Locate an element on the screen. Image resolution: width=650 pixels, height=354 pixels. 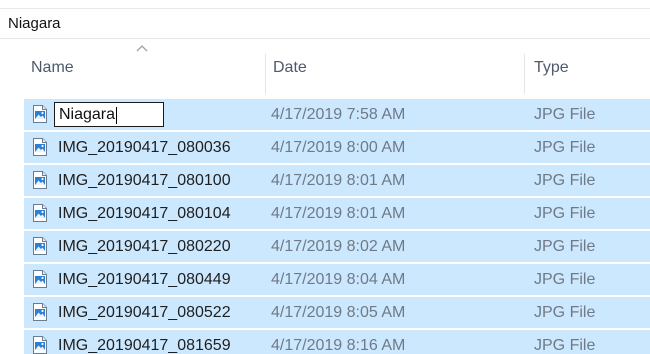
file-name: IMG_20190417_080100 is located at coordinates (144, 180).